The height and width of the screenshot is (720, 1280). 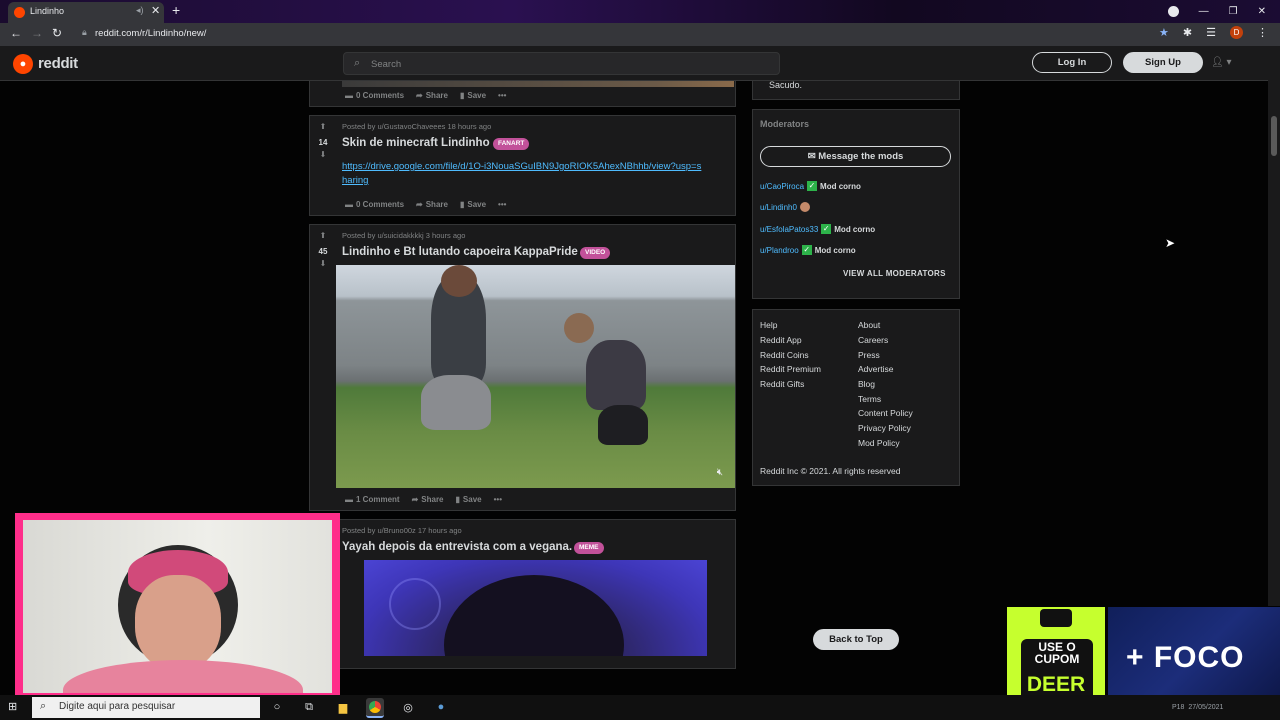 I want to click on coupon-line-2: CUPOM, so click(x=1057, y=659).